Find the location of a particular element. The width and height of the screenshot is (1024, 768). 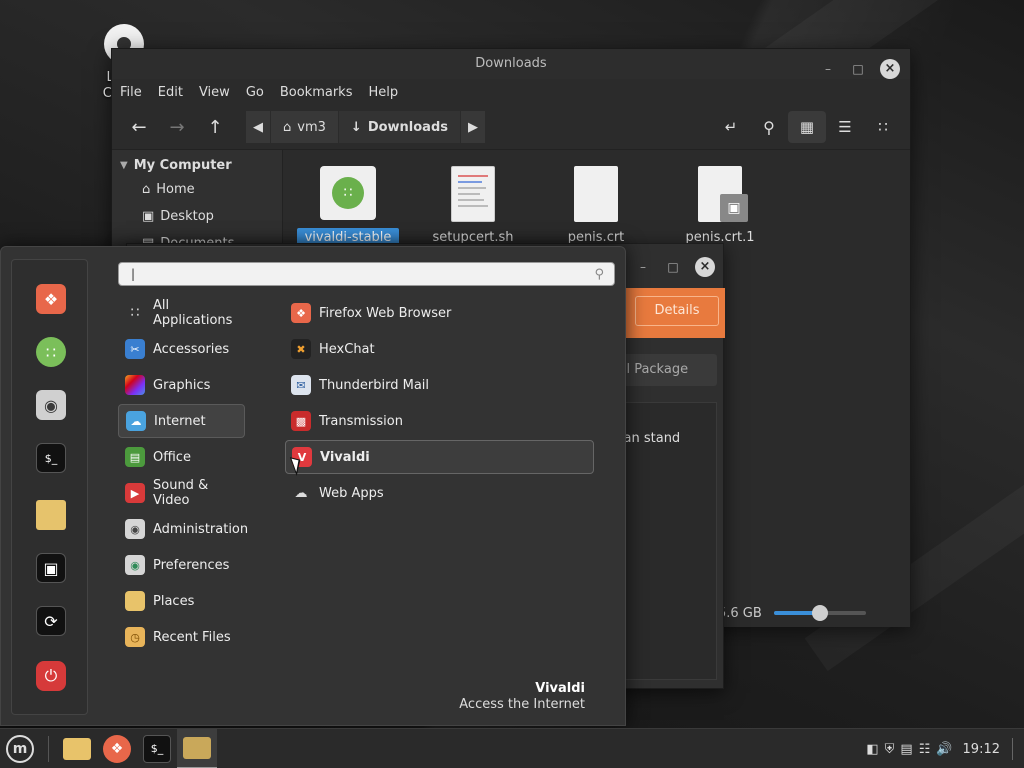

app-transmission: ▩ Transmission is located at coordinates (439, 421).